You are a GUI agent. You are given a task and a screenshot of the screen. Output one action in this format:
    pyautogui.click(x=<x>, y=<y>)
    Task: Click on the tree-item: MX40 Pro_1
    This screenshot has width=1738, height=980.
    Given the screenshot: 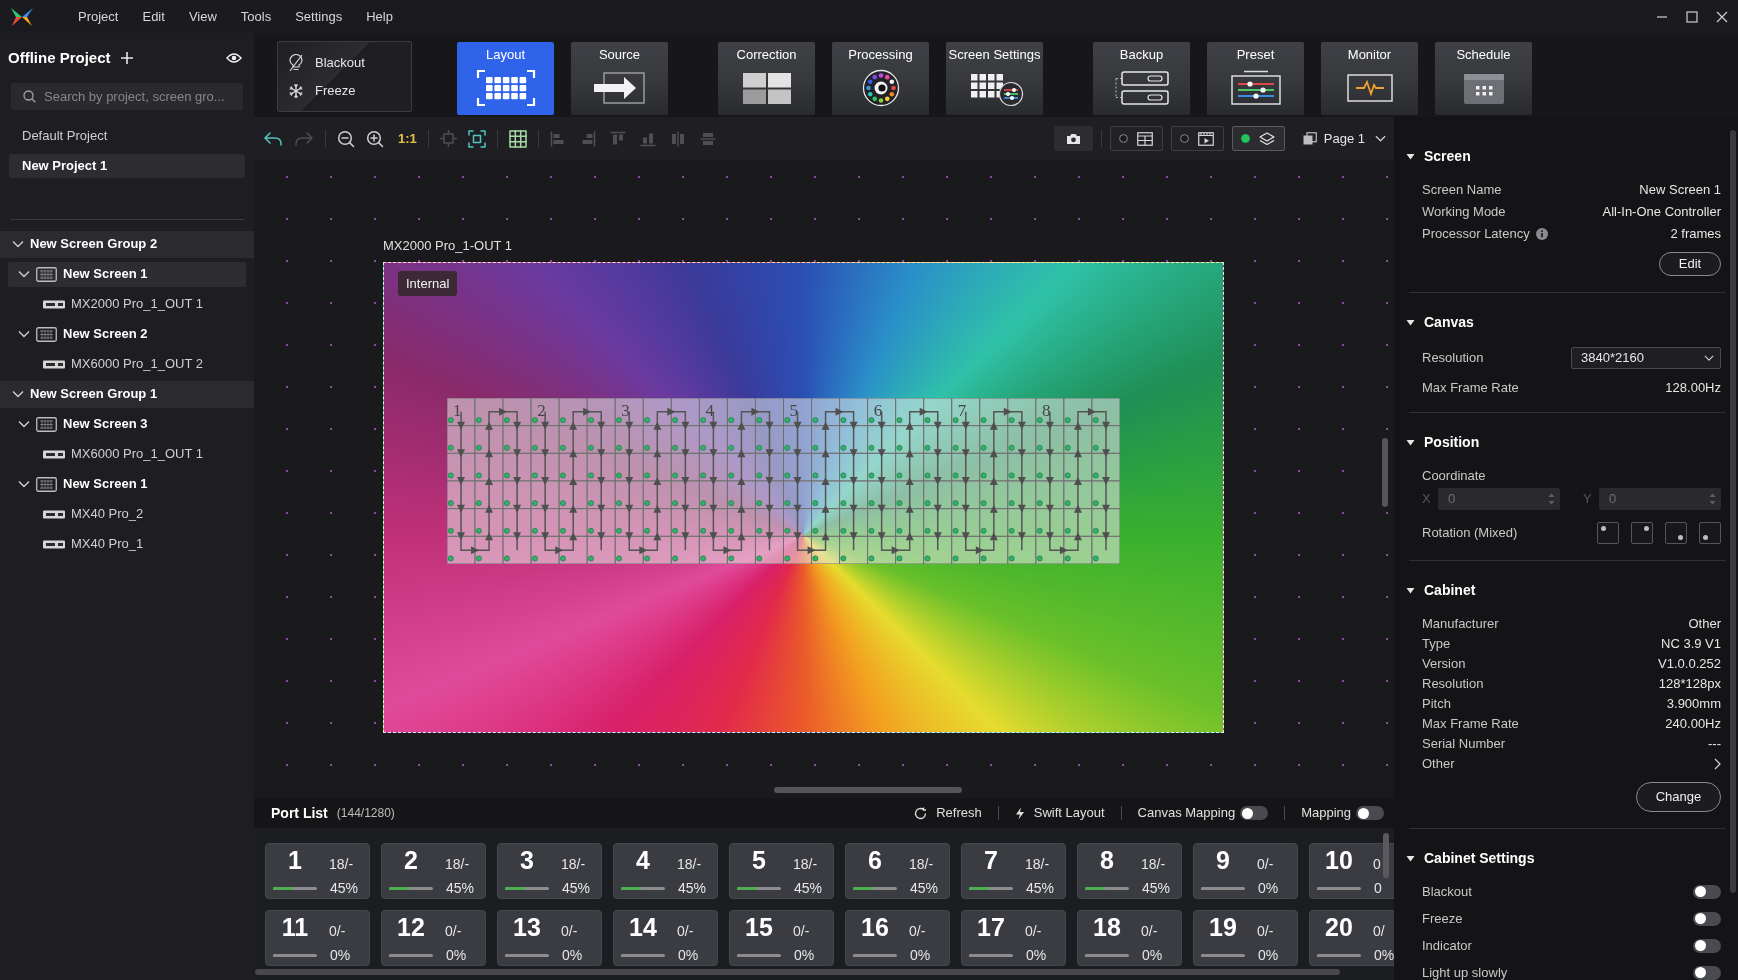 What is the action you would take?
    pyautogui.click(x=127, y=544)
    